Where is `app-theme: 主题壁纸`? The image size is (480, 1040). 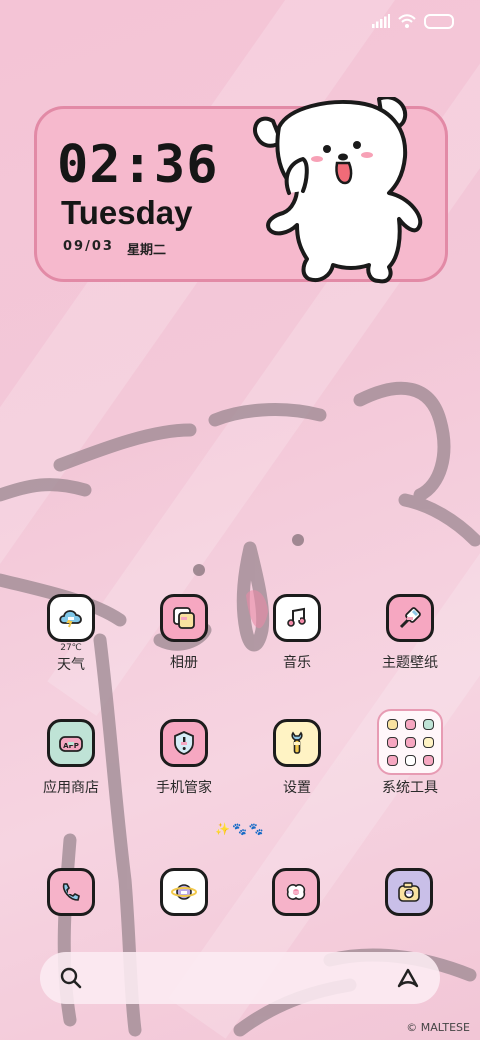
app-theme: 主题壁纸 is located at coordinates (410, 633).